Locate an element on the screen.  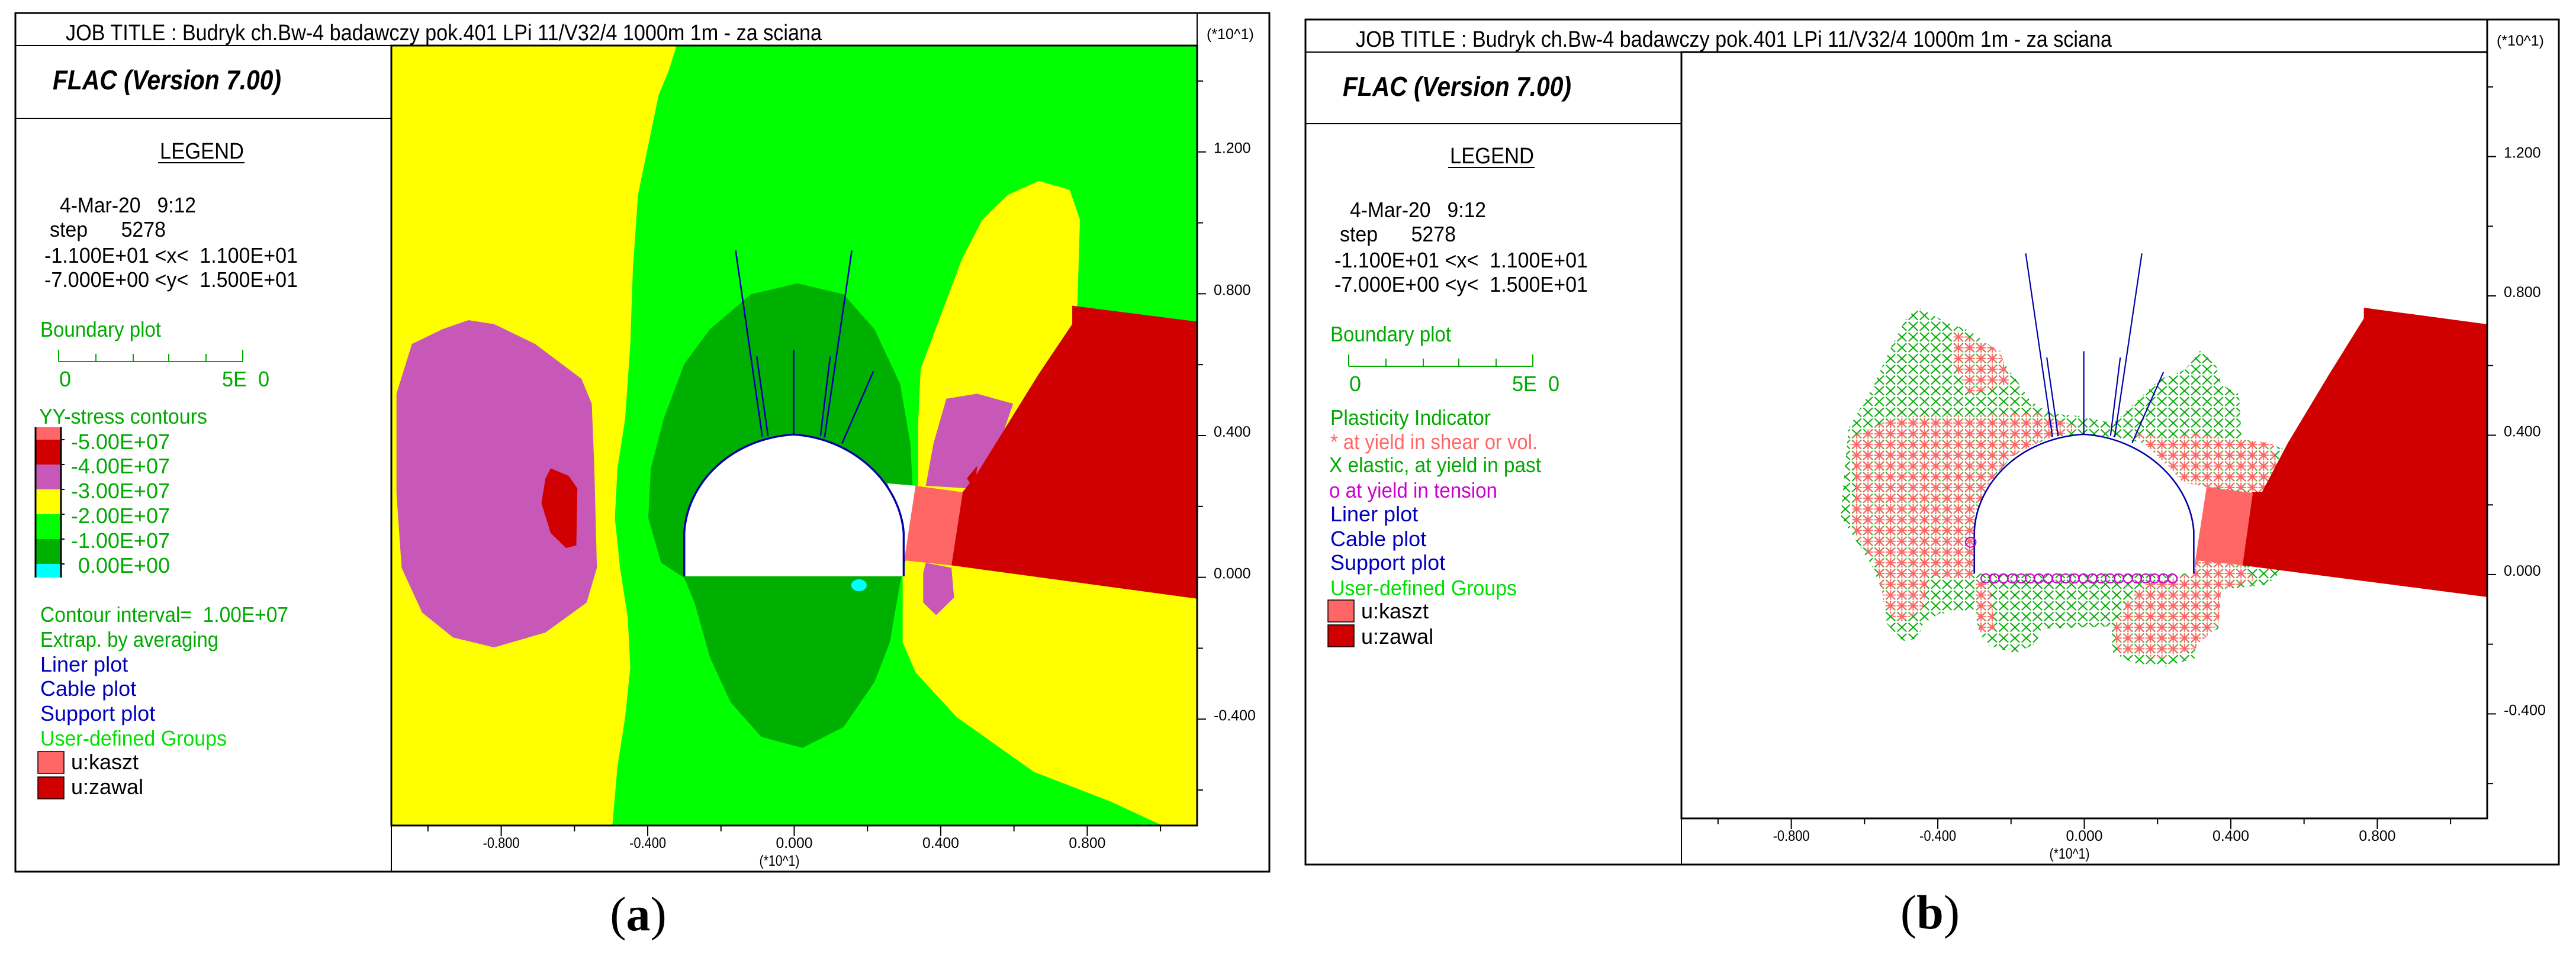
contour-interval: Contour interval= 1.00E+07 is located at coordinates (164, 614).